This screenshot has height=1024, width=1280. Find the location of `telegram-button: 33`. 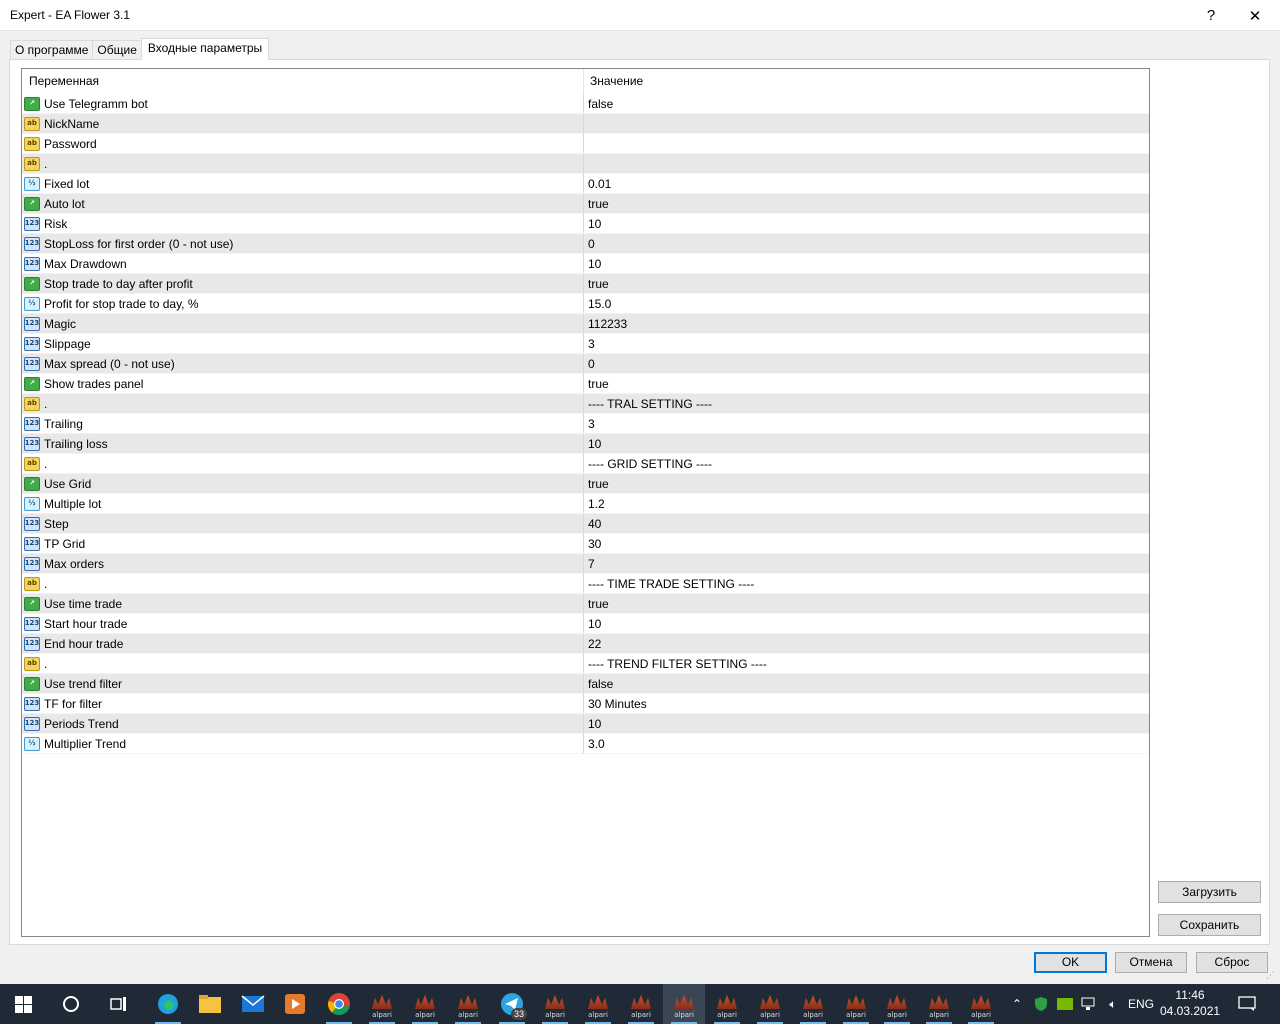

telegram-button: 33 is located at coordinates (512, 1004).